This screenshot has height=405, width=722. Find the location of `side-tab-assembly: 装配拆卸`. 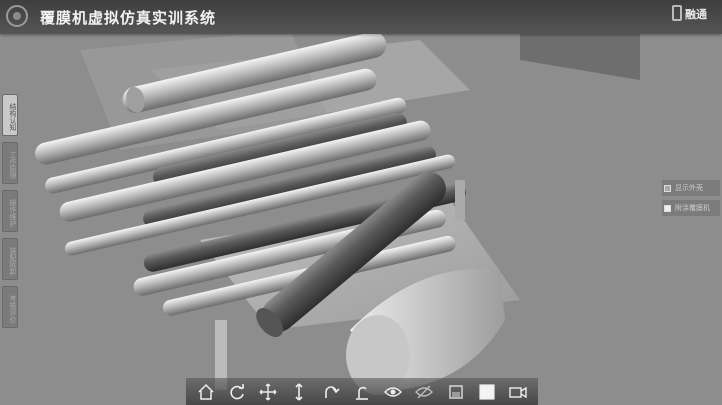

side-tab-assembly: 装配拆卸 is located at coordinates (10, 259).